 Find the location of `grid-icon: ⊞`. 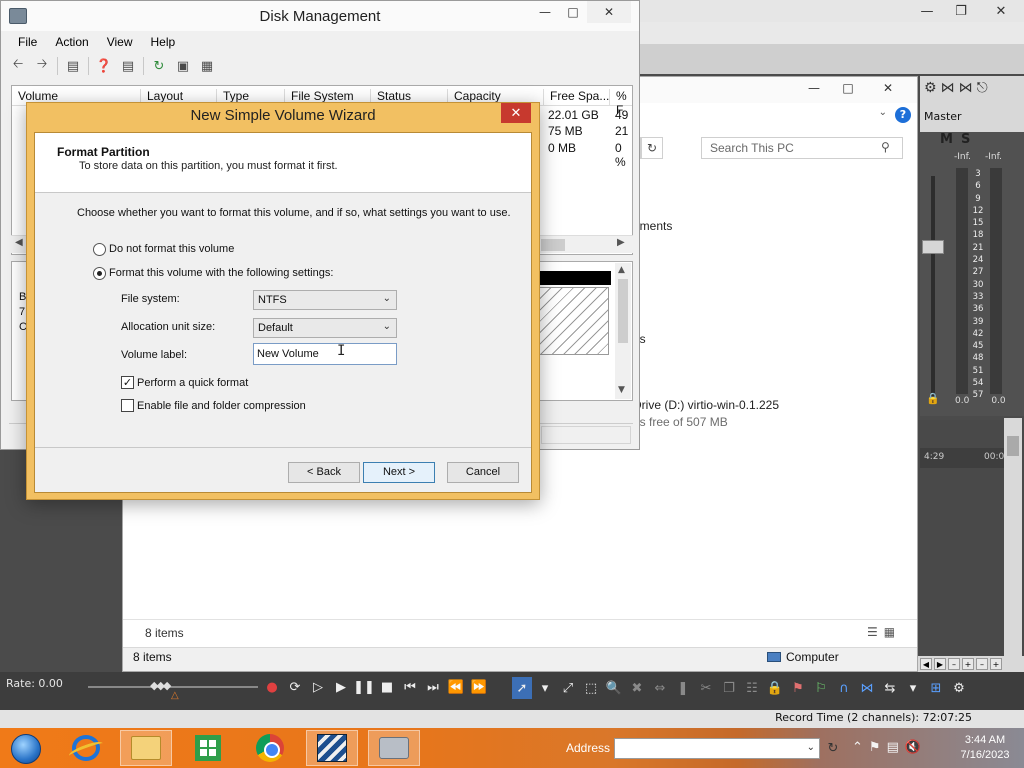

grid-icon: ⊞ is located at coordinates (936, 688).